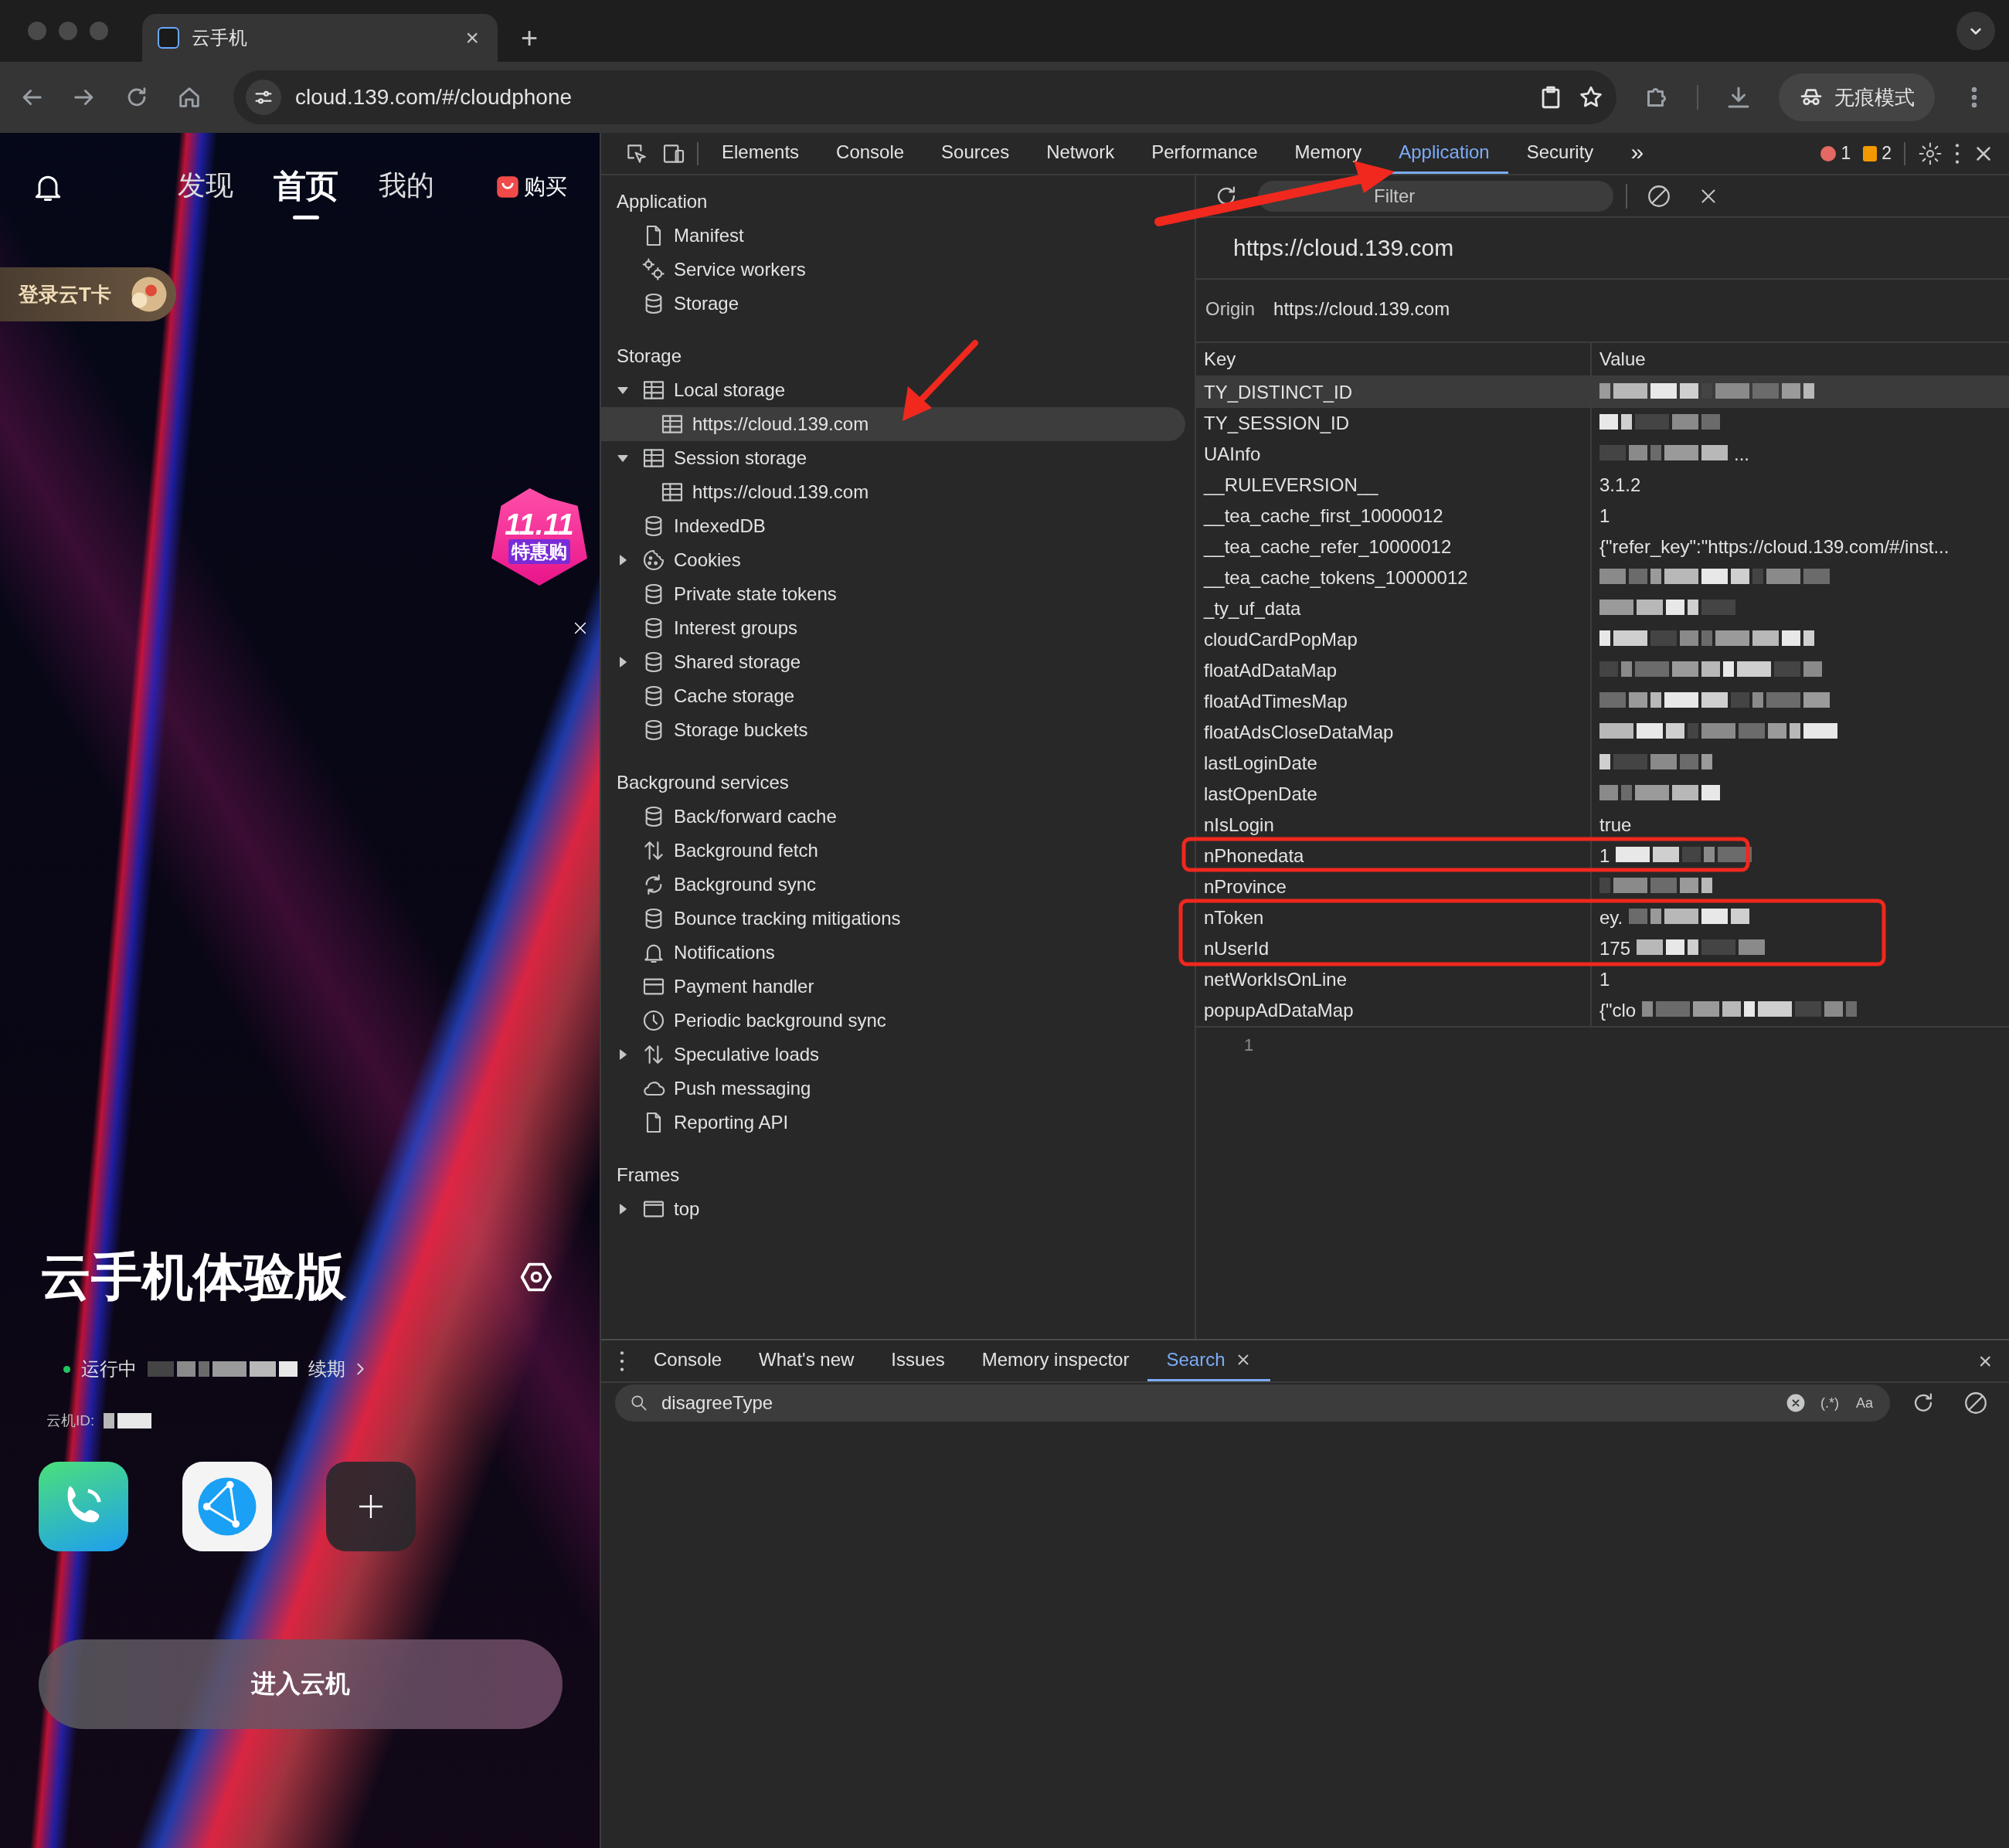 This screenshot has height=1848, width=2009. What do you see at coordinates (1055, 1361) in the screenshot?
I see `drawer-tab: Memory inspector` at bounding box center [1055, 1361].